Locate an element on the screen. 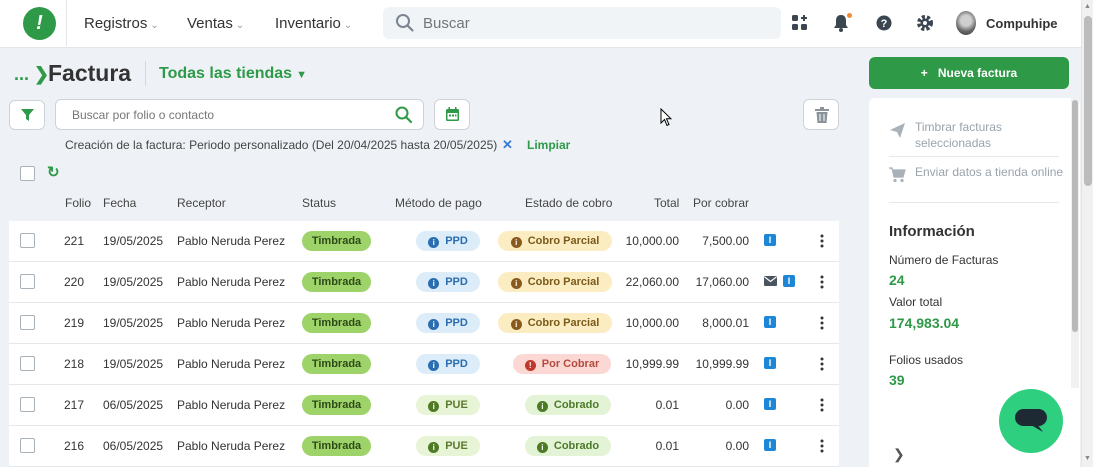  collection-status-label: Cobrado is located at coordinates (576, 446).